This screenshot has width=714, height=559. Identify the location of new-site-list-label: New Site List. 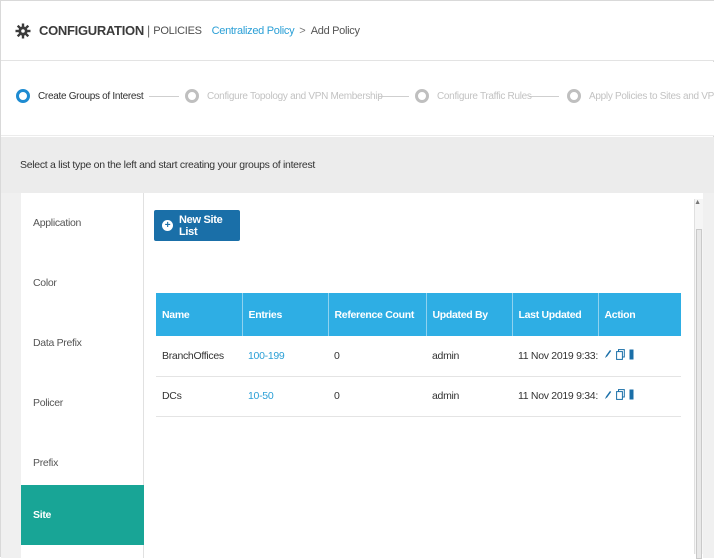
(201, 225).